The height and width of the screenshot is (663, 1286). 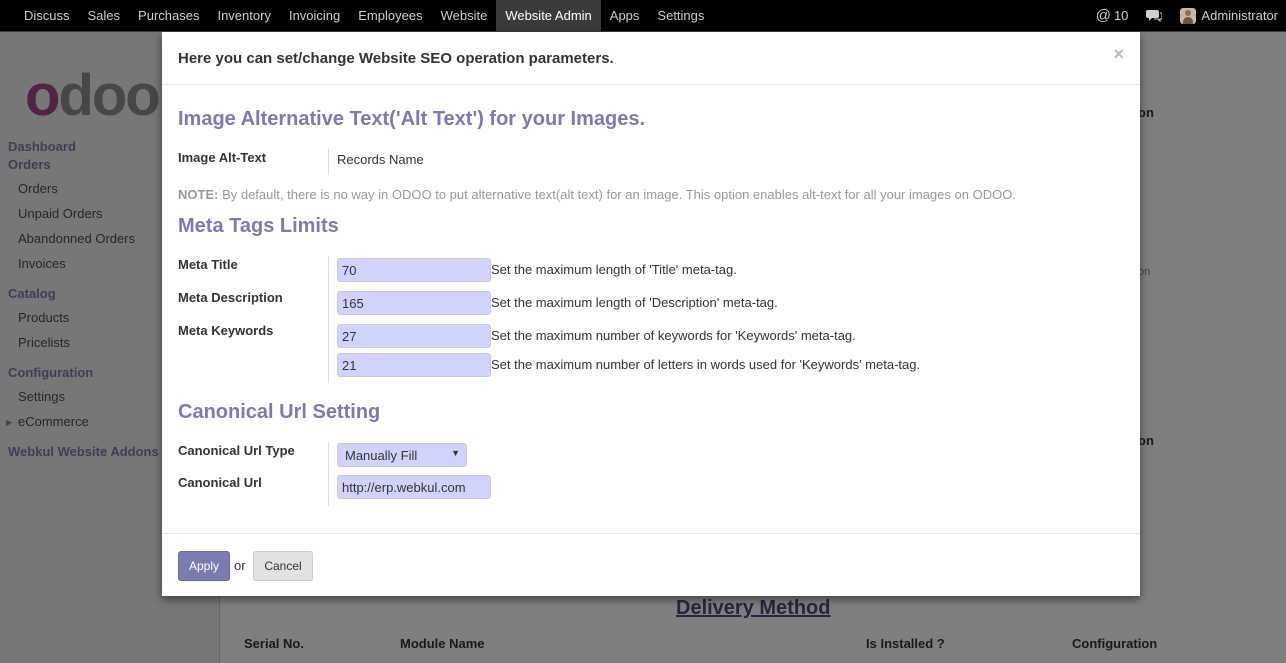 I want to click on caret-down-icon: ▼, so click(x=455, y=453).